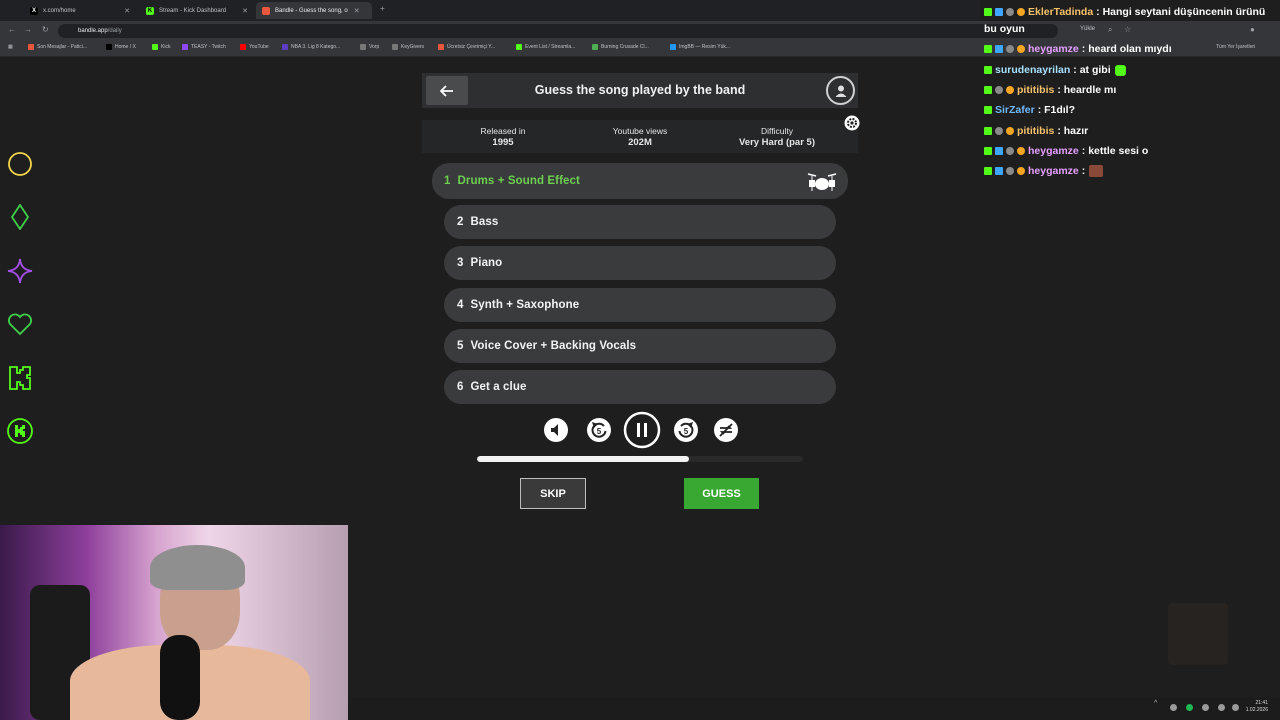  What do you see at coordinates (556, 430) in the screenshot?
I see `volume-button` at bounding box center [556, 430].